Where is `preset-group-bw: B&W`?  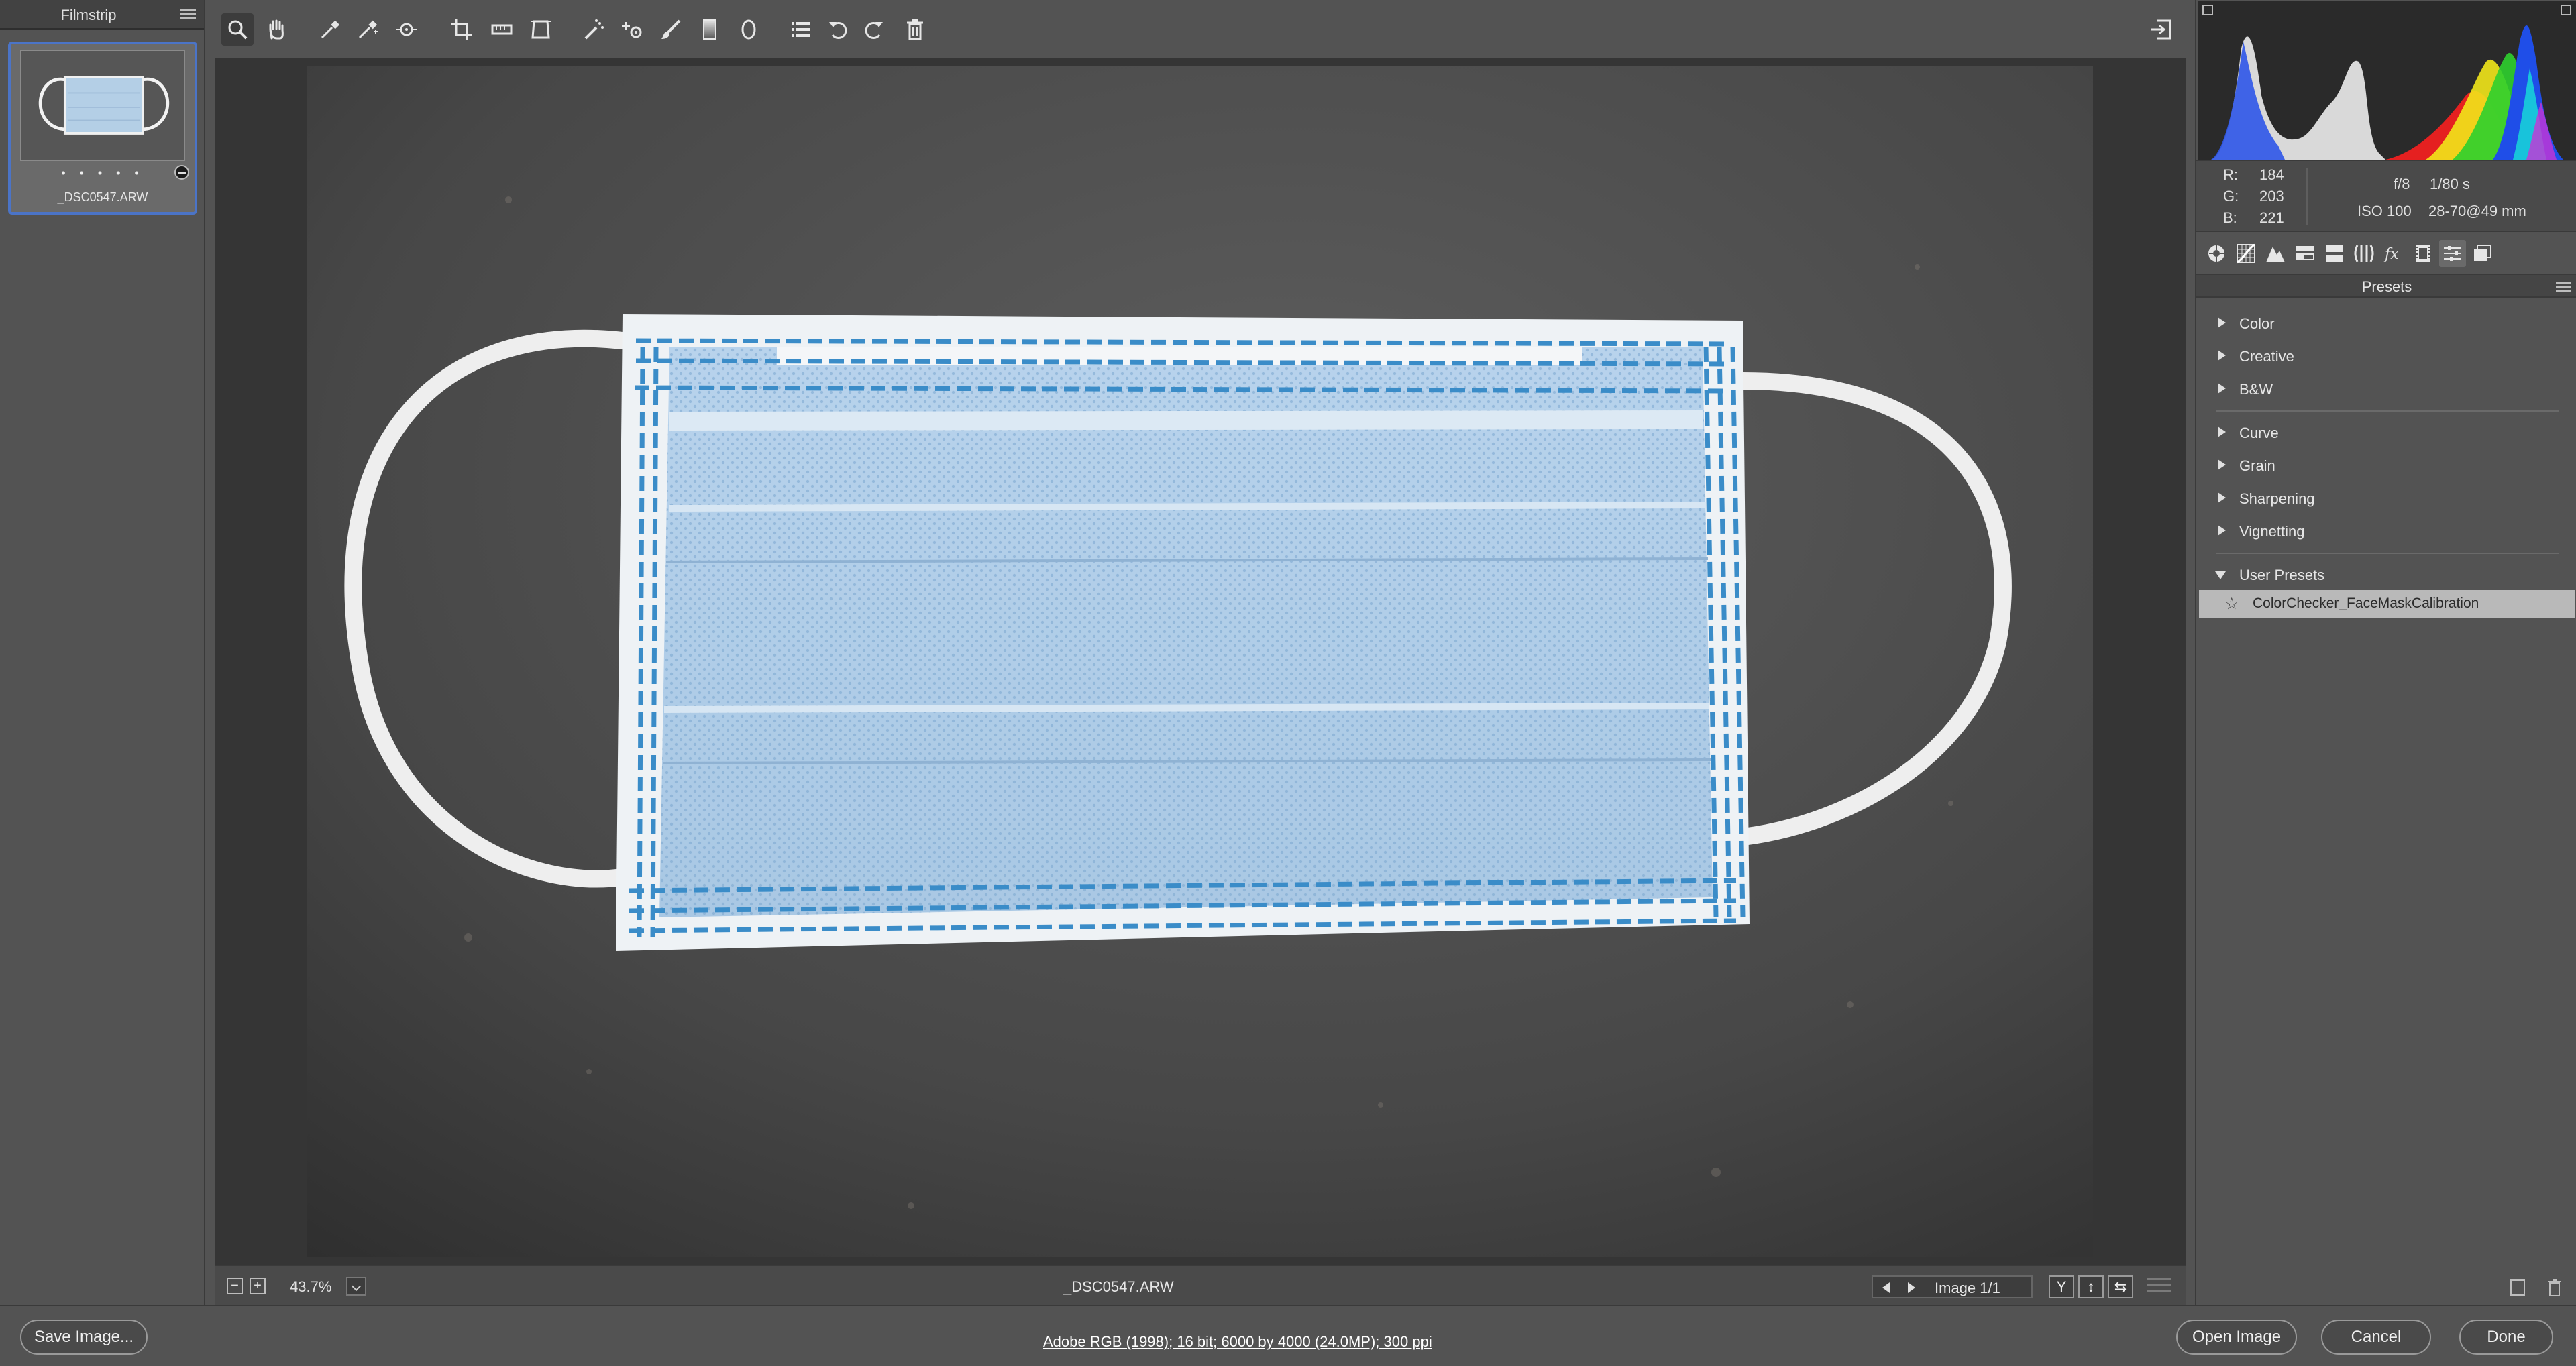 preset-group-bw: B&W is located at coordinates (2384, 389).